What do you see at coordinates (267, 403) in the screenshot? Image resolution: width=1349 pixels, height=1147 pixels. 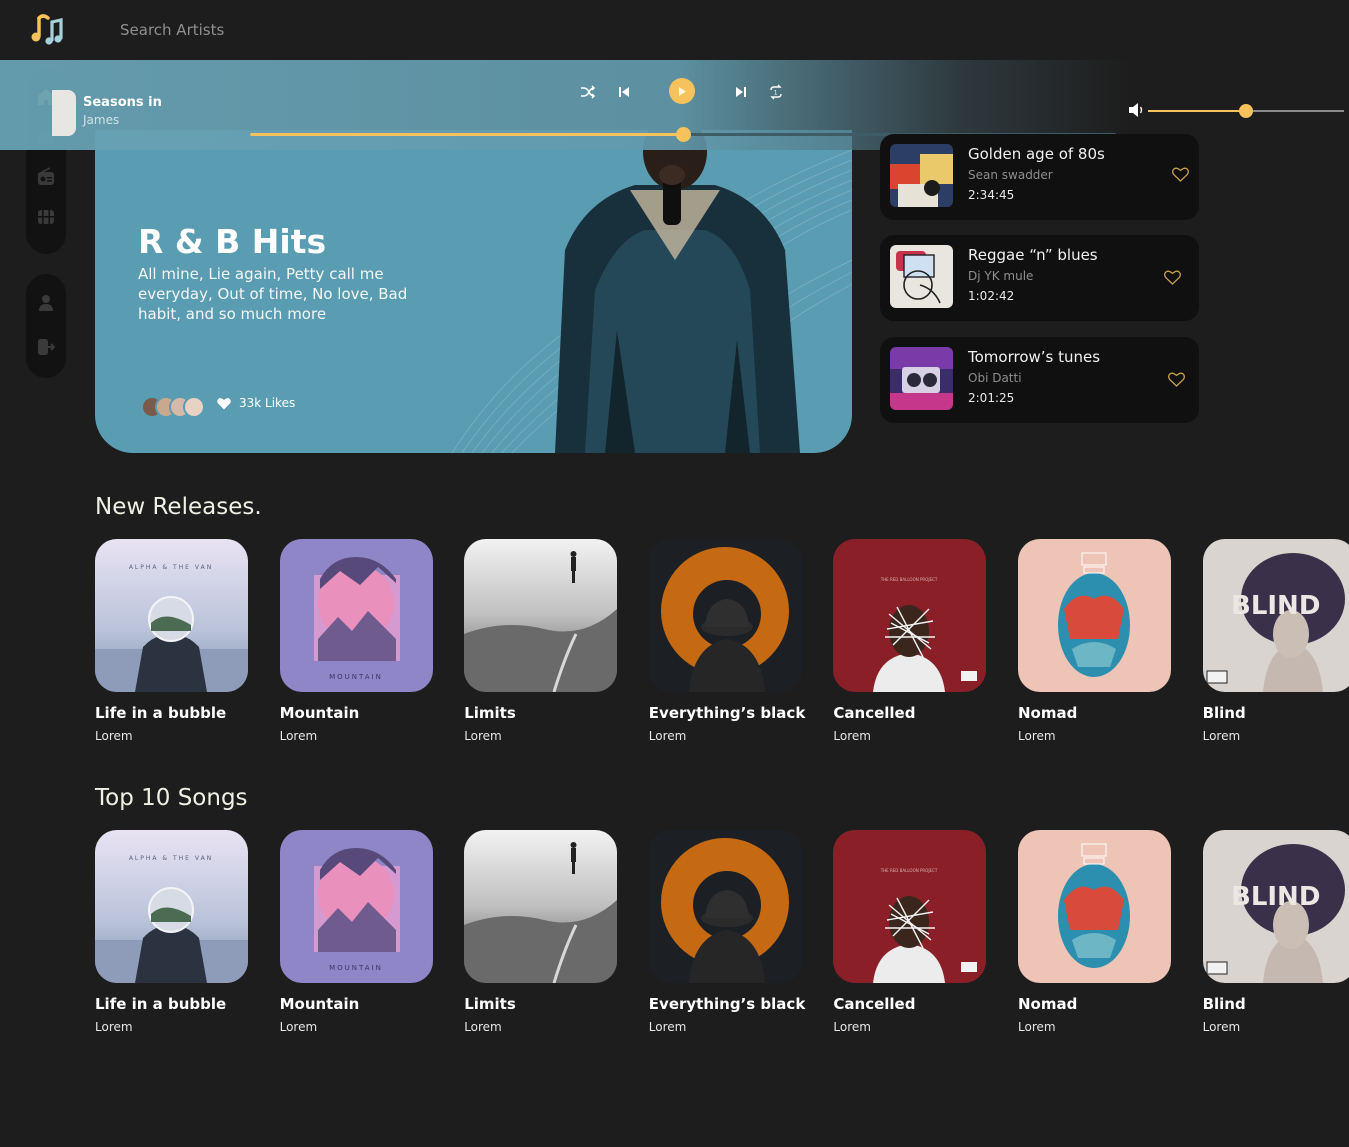 I see `likes-label: 33k Likes` at bounding box center [267, 403].